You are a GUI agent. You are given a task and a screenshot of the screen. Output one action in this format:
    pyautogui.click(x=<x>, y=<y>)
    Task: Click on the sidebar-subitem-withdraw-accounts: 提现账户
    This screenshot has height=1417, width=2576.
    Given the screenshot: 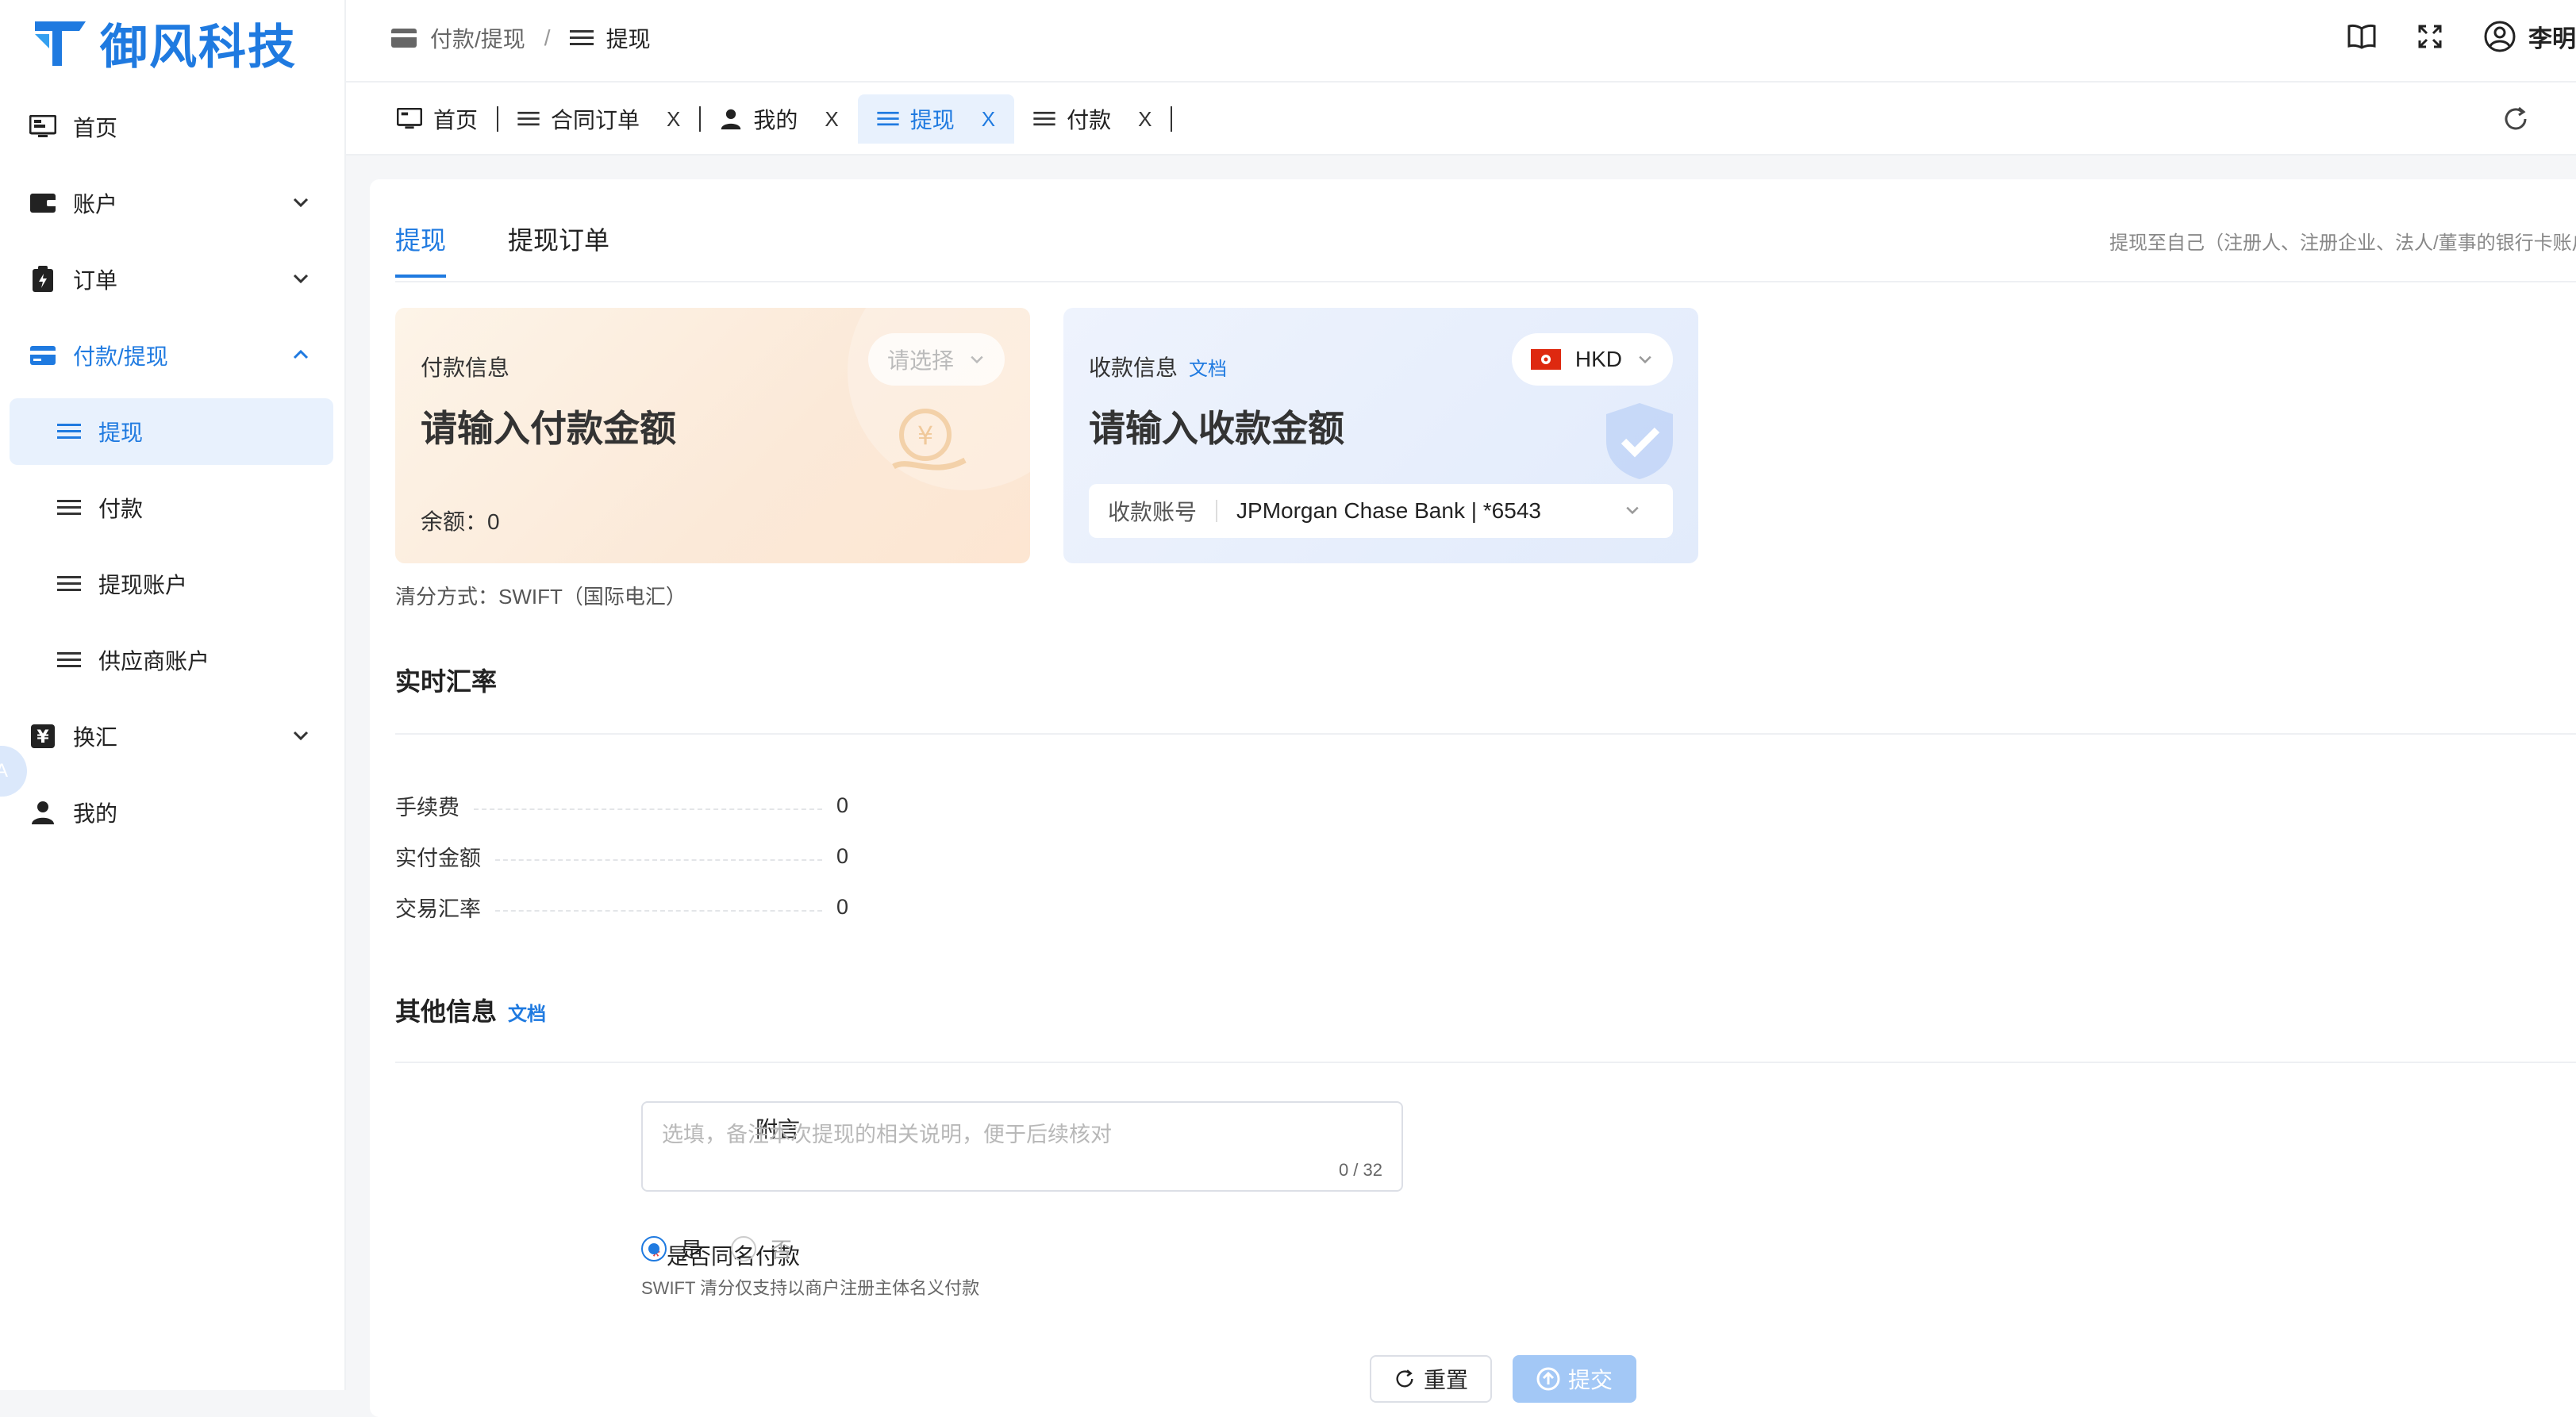 What is the action you would take?
    pyautogui.click(x=173, y=584)
    